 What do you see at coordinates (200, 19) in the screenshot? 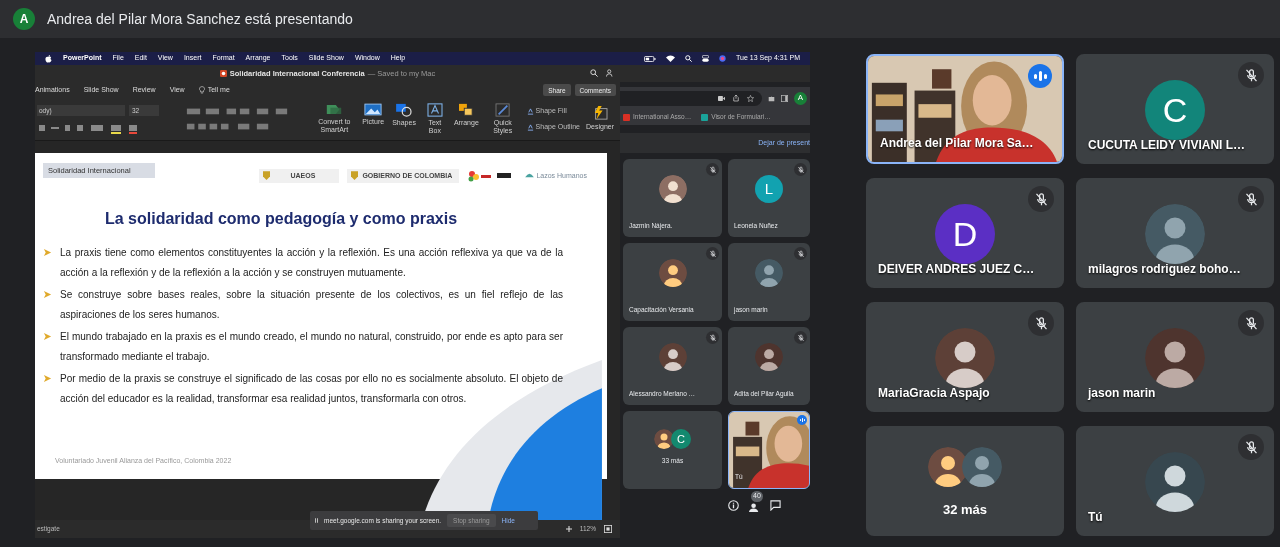
I see `presenter-banner-text: Andrea del Pilar Mora Sanchez está presentando` at bounding box center [200, 19].